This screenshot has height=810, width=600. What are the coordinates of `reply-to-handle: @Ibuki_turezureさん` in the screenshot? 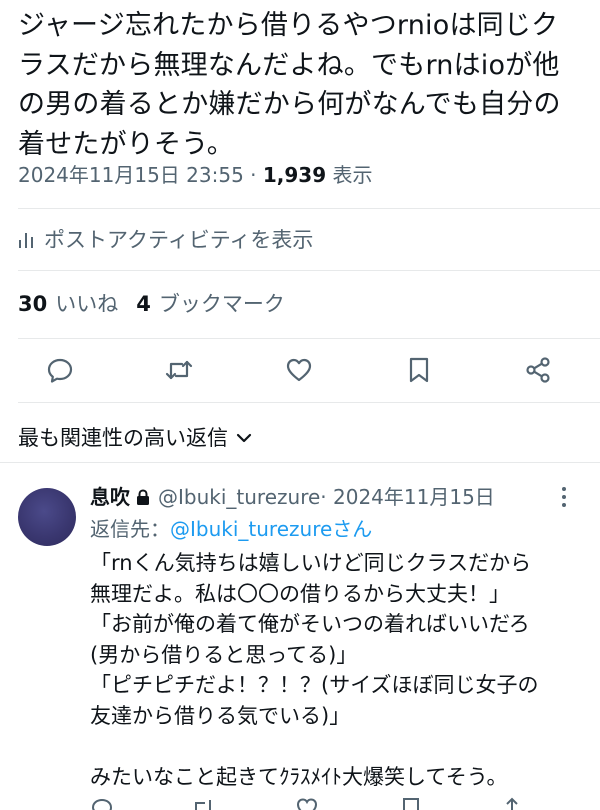 It's located at (271, 529).